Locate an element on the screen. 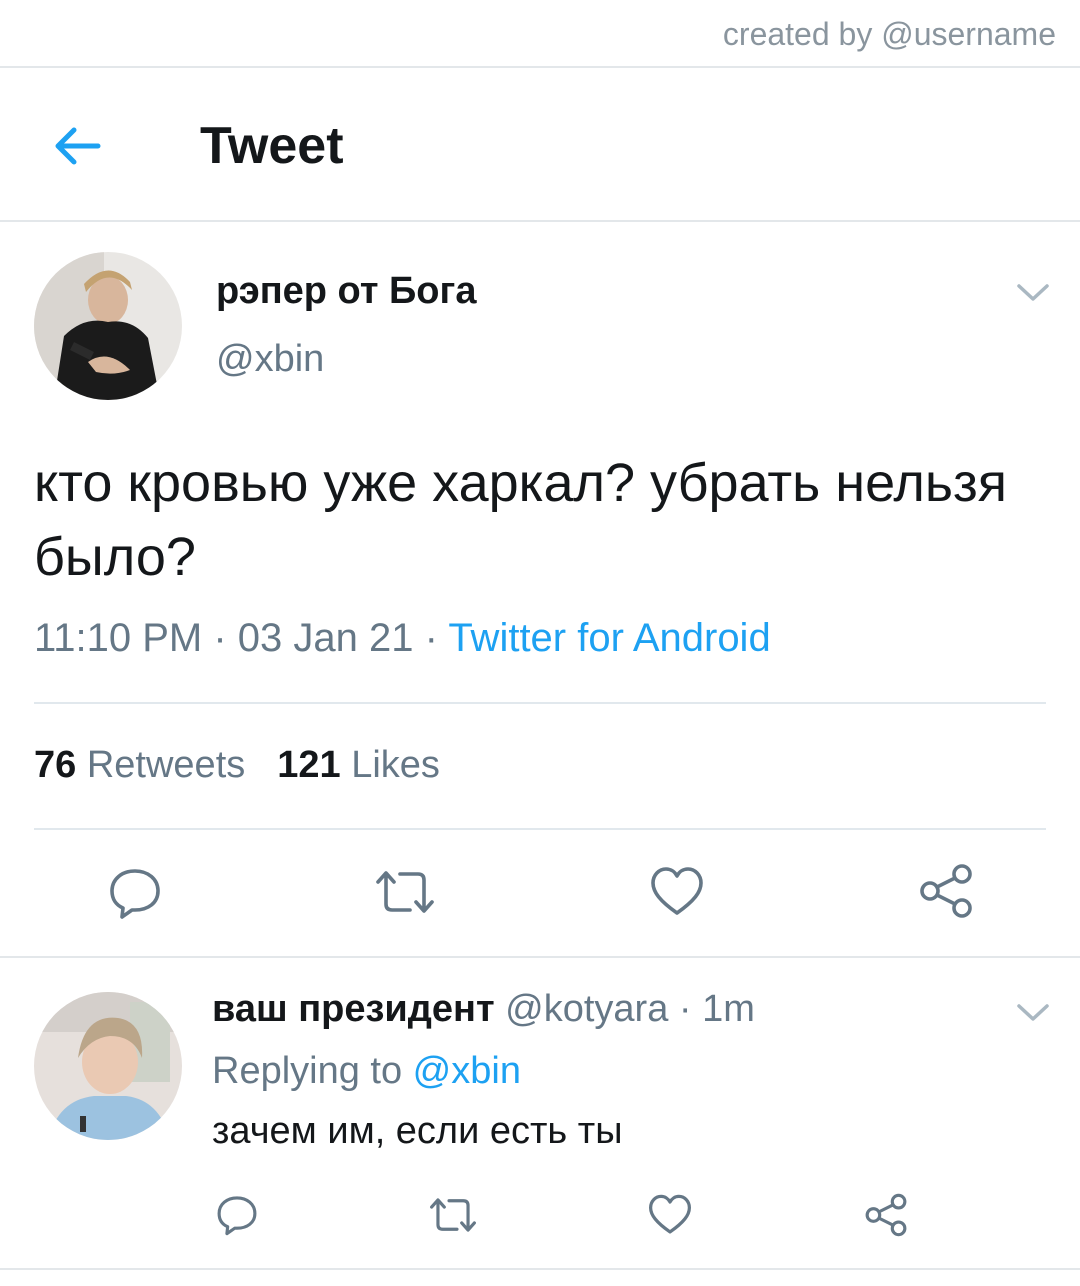 Image resolution: width=1080 pixels, height=1286 pixels. credit-text: created by @username is located at coordinates (889, 34).